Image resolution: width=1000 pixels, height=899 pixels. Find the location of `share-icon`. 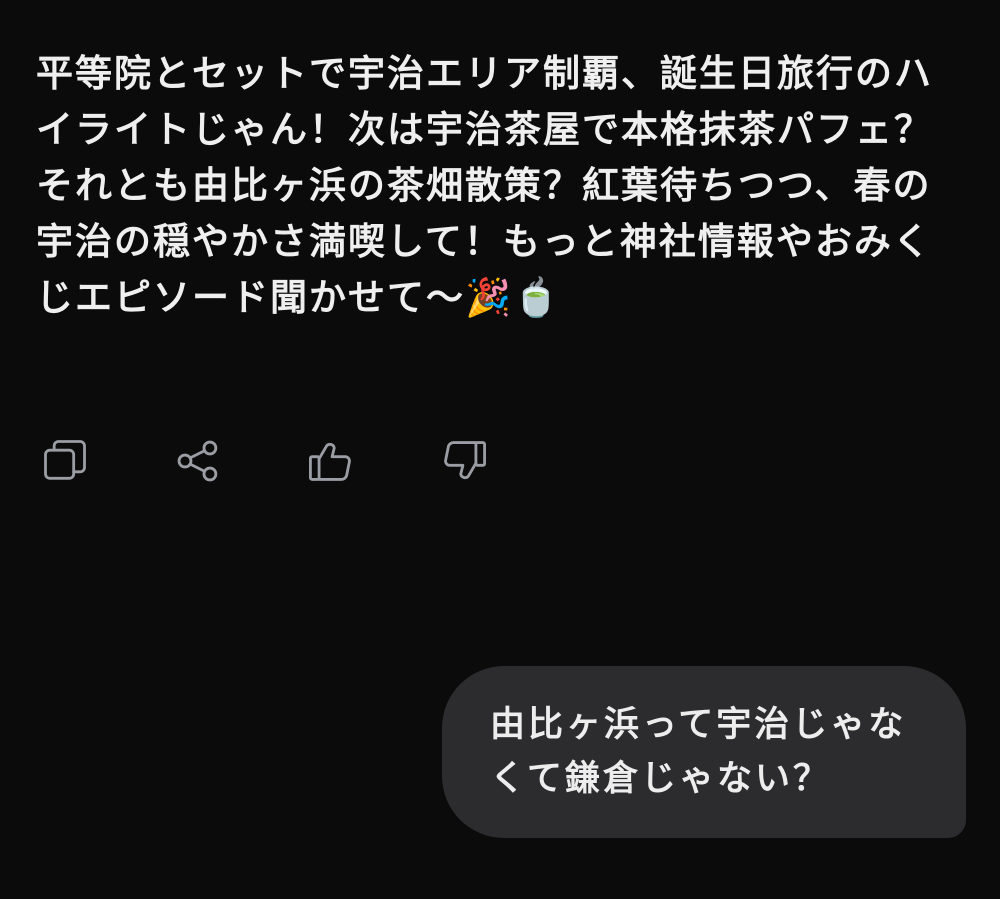

share-icon is located at coordinates (197, 461).